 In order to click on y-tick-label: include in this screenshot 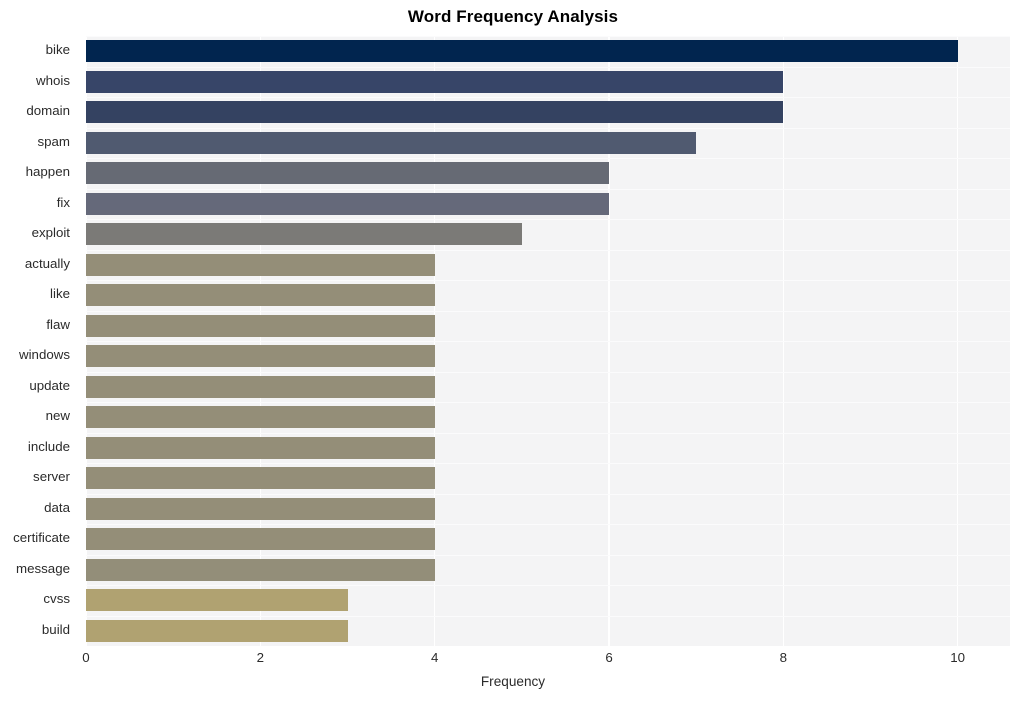, I will do `click(48, 446)`.